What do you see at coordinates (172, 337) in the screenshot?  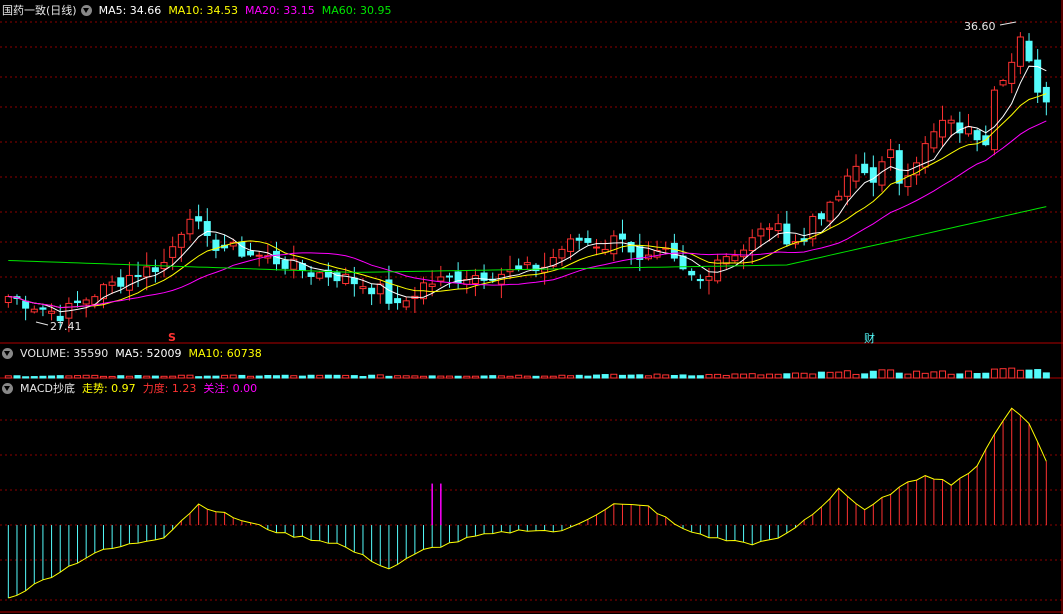 I see `s-signal-marker: S` at bounding box center [172, 337].